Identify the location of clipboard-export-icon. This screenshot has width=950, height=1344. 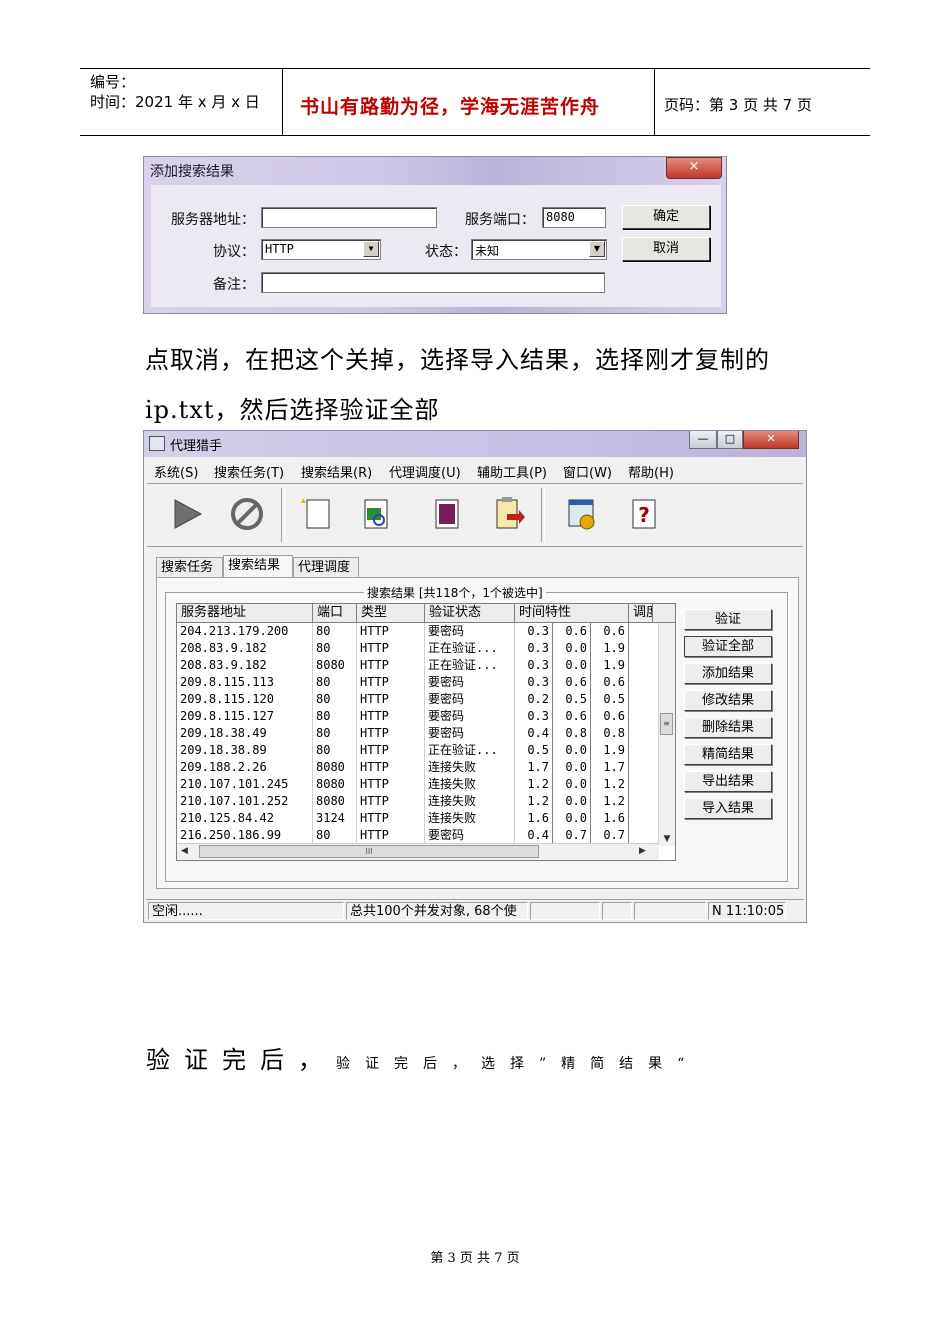
(507, 514).